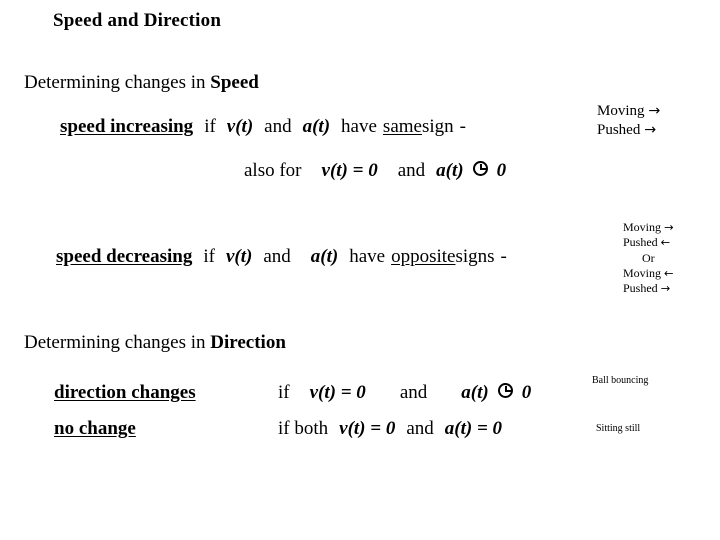  I want to click on note-line-or: Or, so click(648, 257).